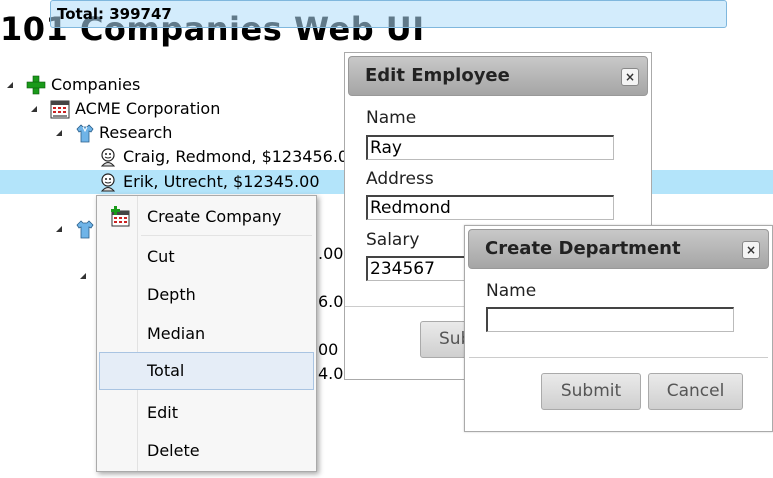  I want to click on tree-label-fragment: 4.0, so click(331, 373).